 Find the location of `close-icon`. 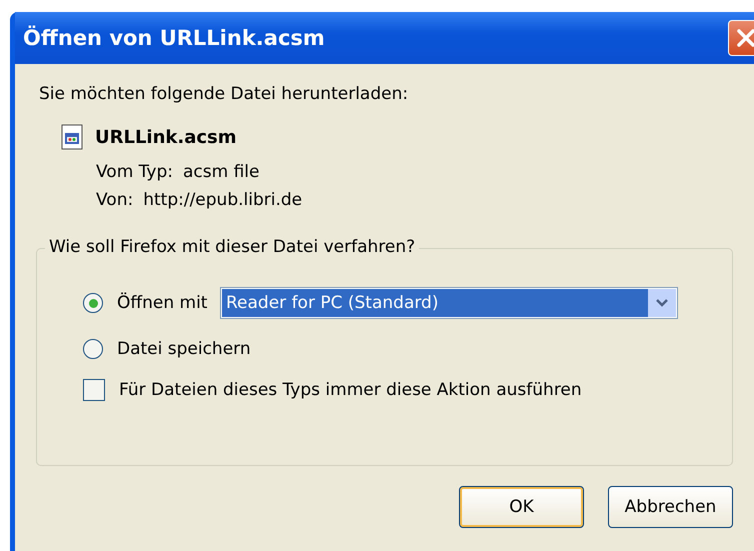

close-icon is located at coordinates (744, 38).